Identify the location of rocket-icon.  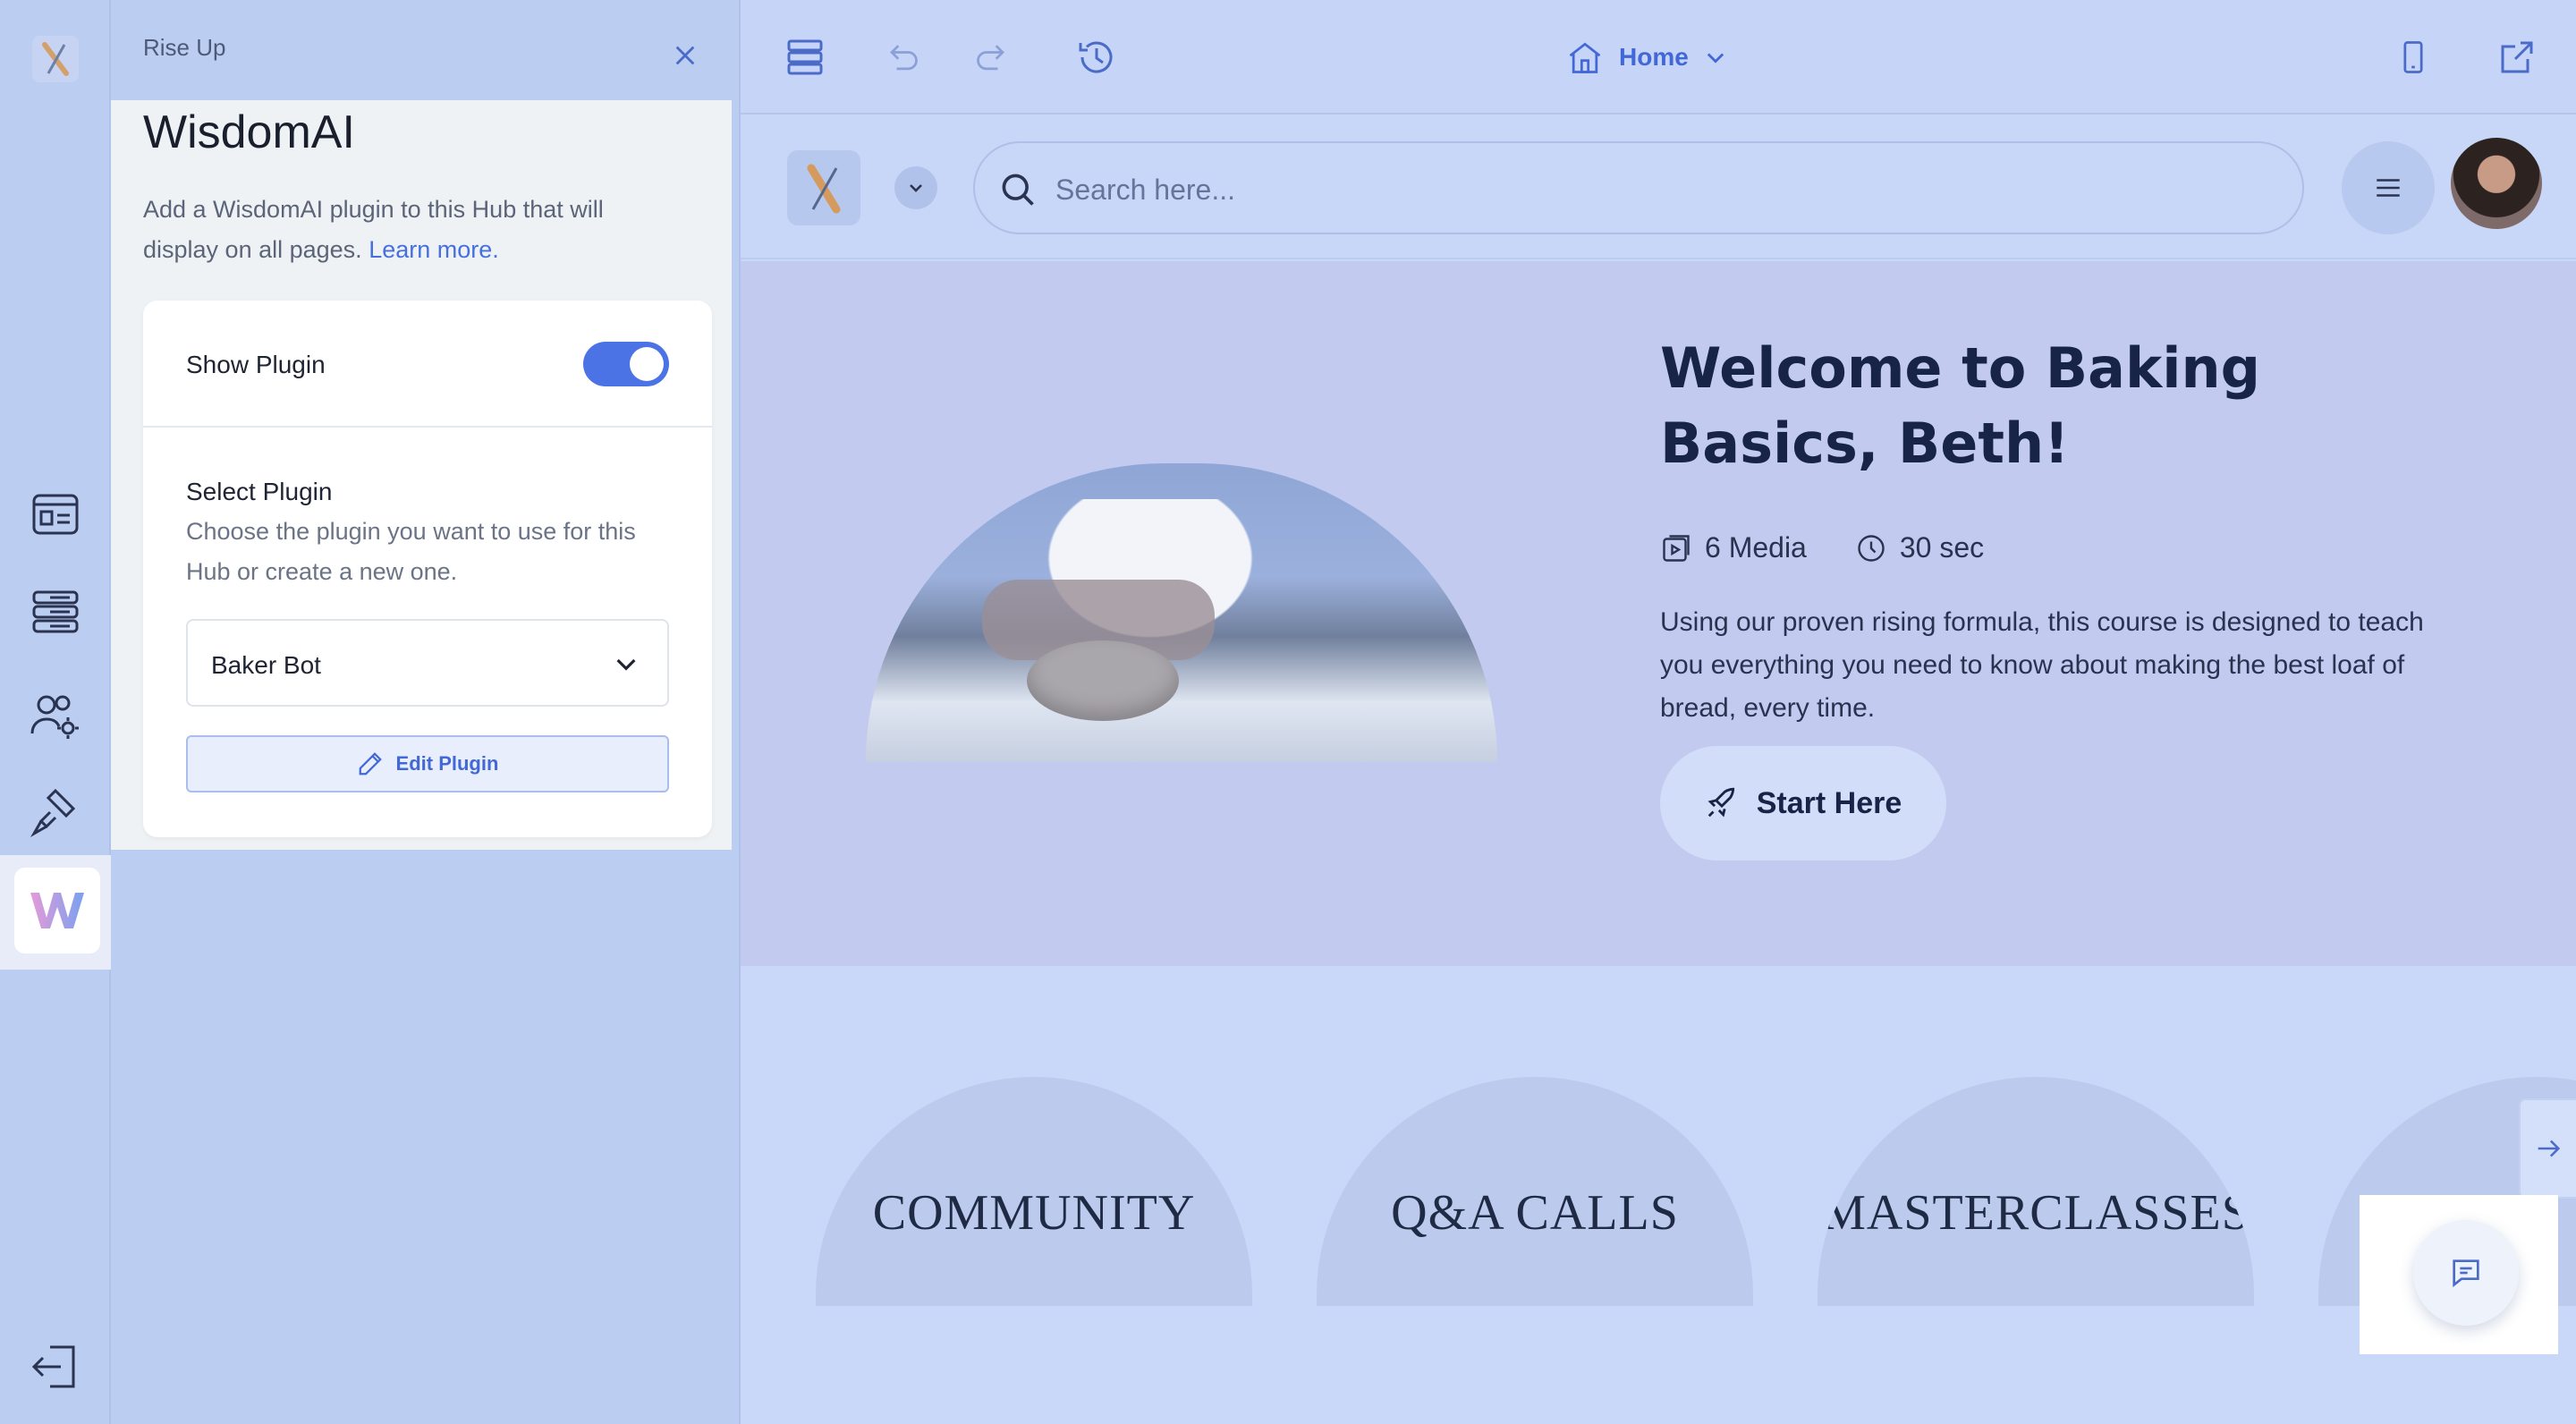
(1720, 802).